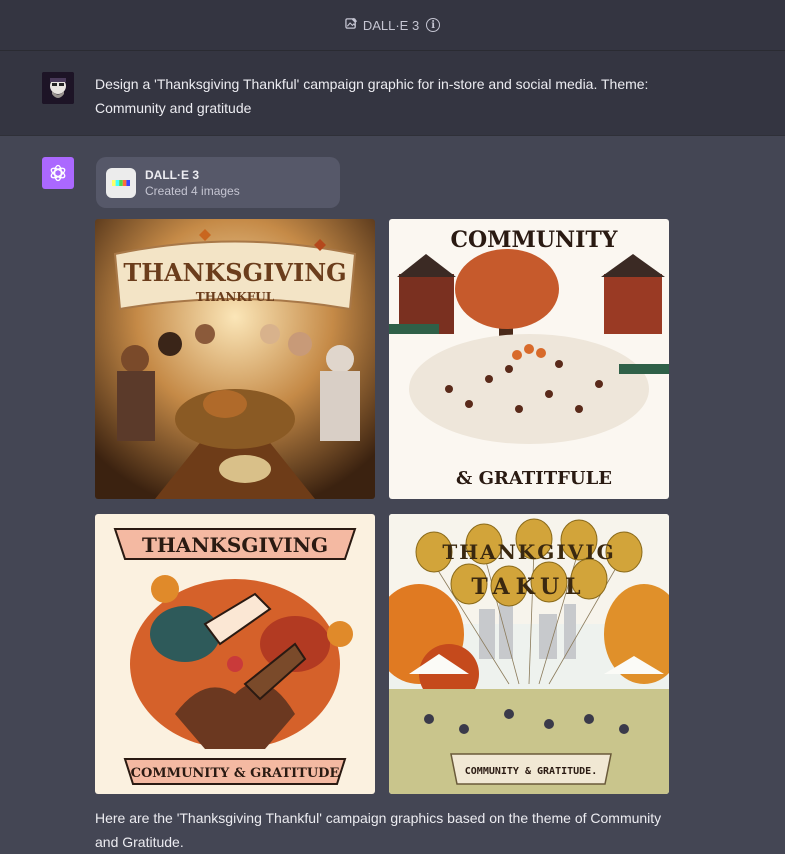 This screenshot has width=785, height=854. I want to click on image-2-banner: COMMUNITY, so click(533, 240).